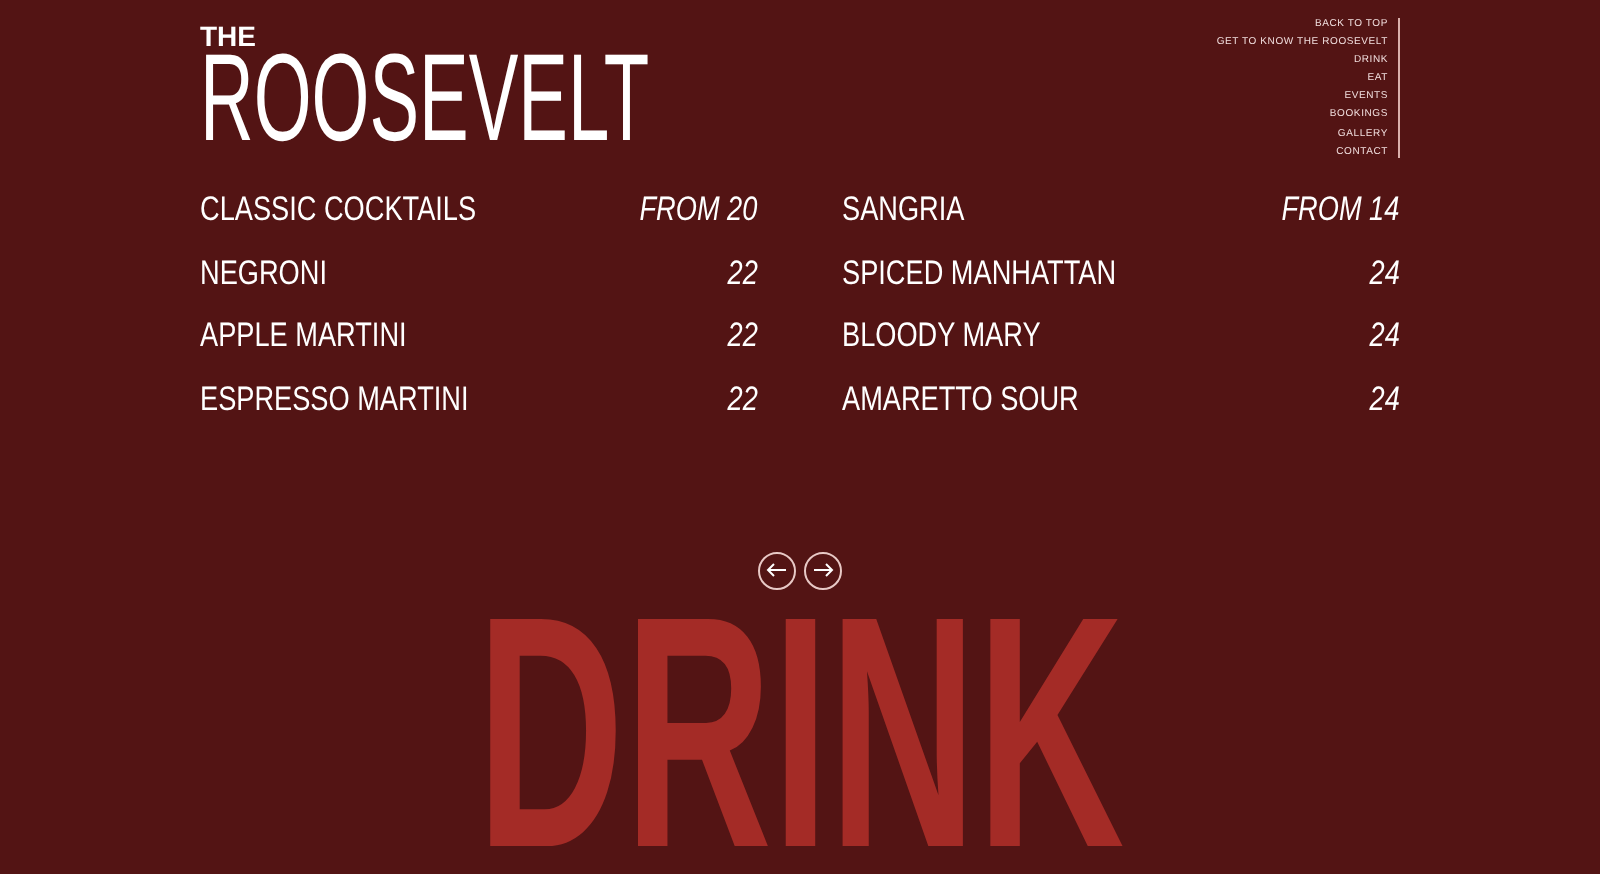 The height and width of the screenshot is (874, 1600). I want to click on section-title: DRINK, so click(800, 727).